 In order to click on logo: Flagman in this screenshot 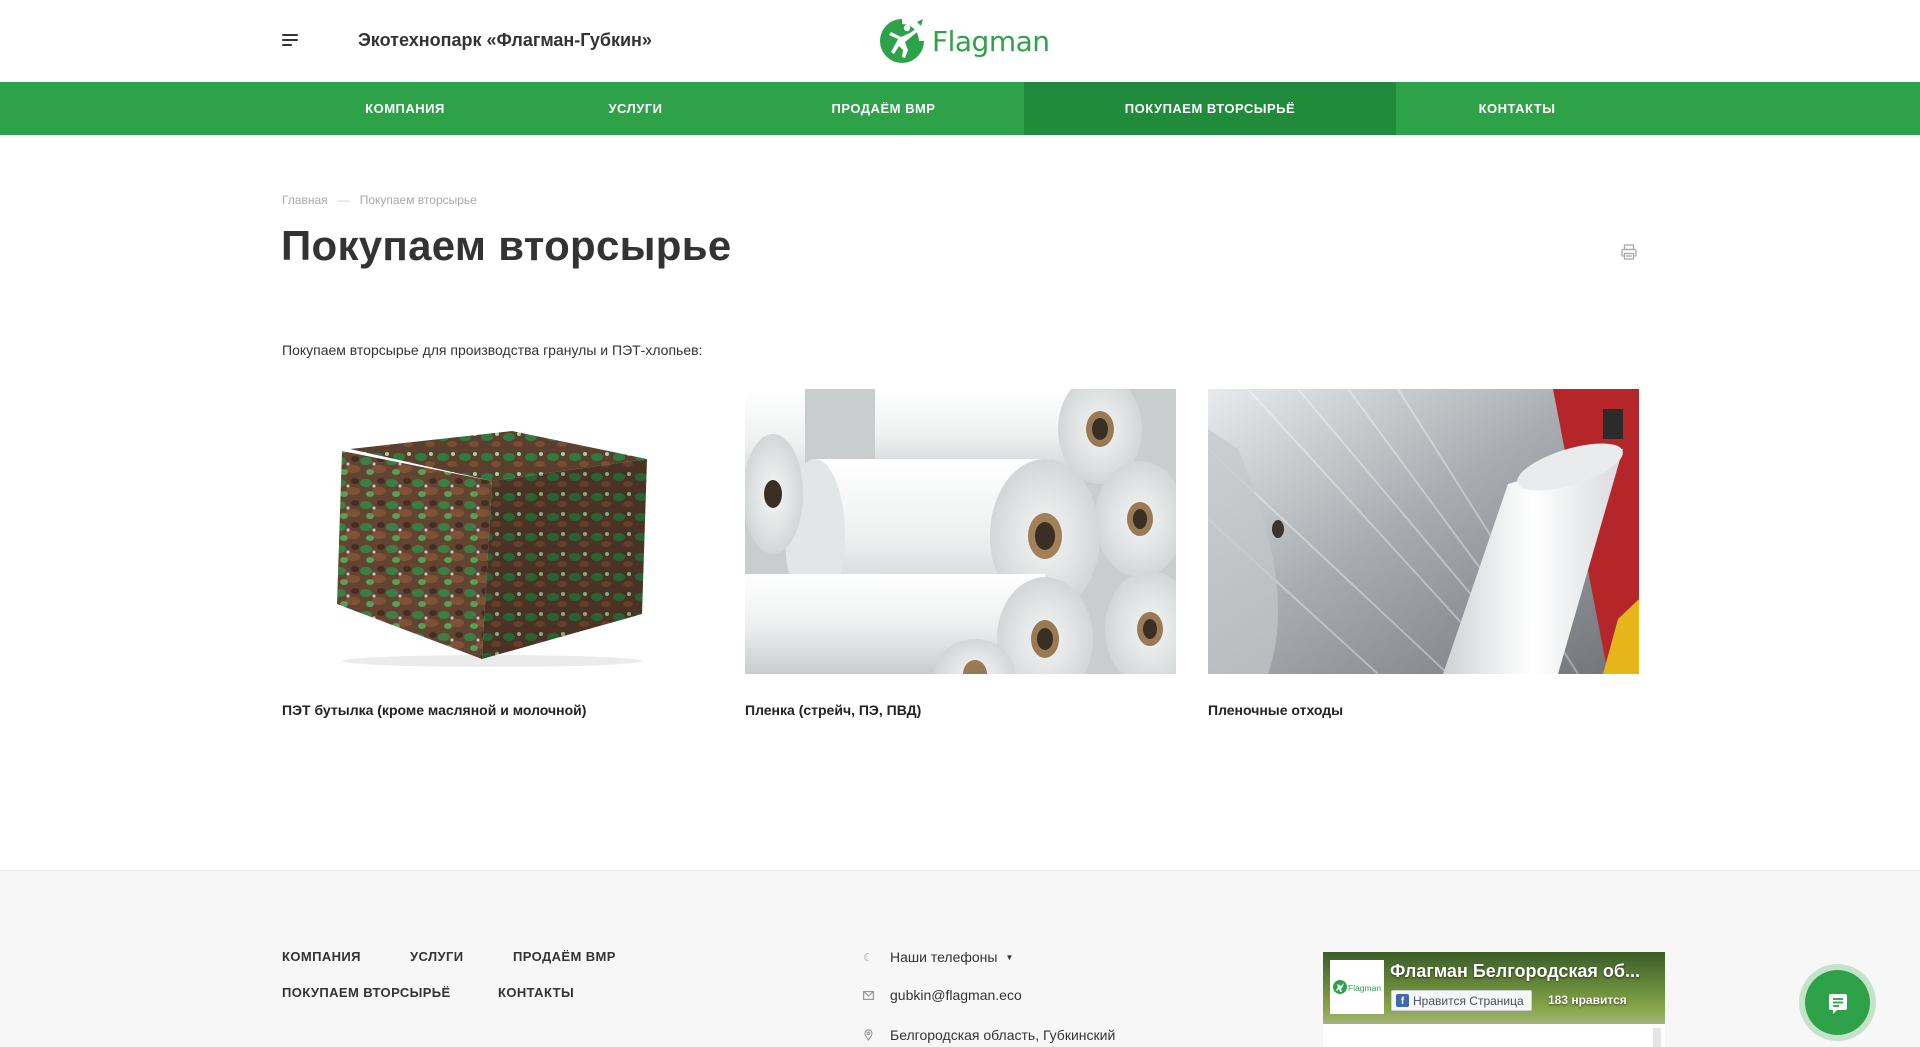, I will do `click(963, 41)`.